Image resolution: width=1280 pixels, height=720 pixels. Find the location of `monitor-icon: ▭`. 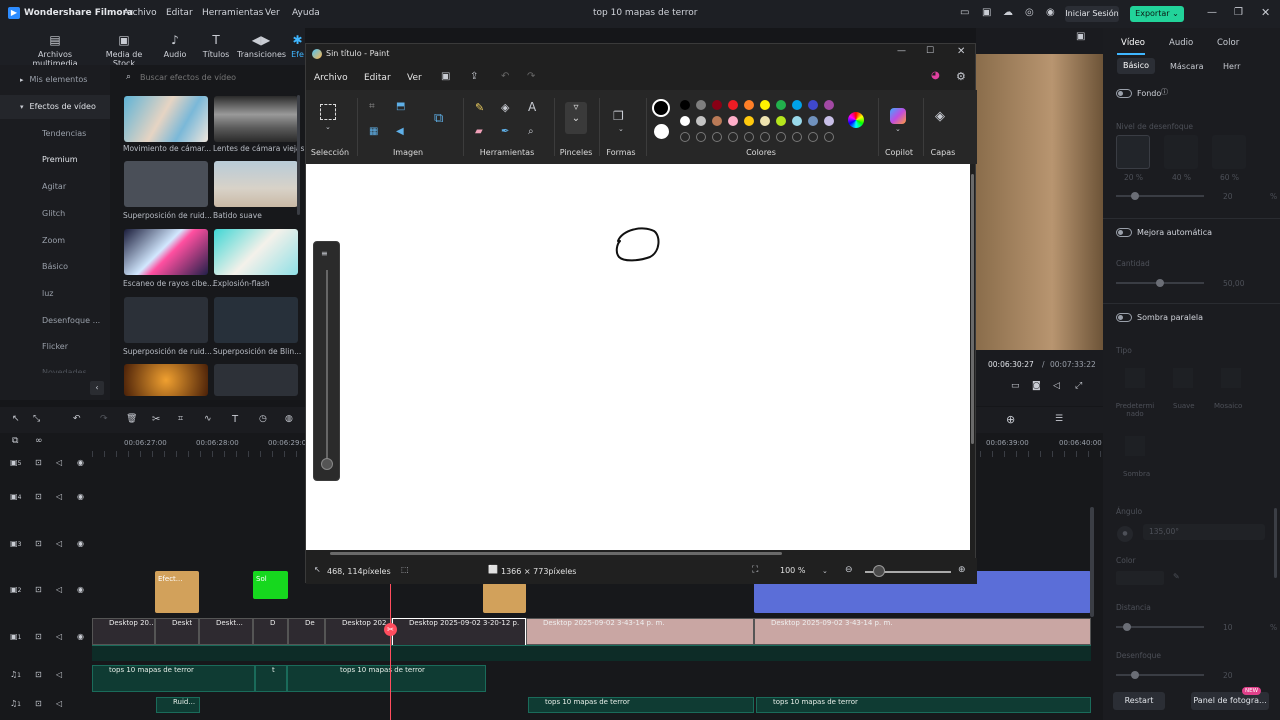

monitor-icon: ▭ is located at coordinates (1015, 386).